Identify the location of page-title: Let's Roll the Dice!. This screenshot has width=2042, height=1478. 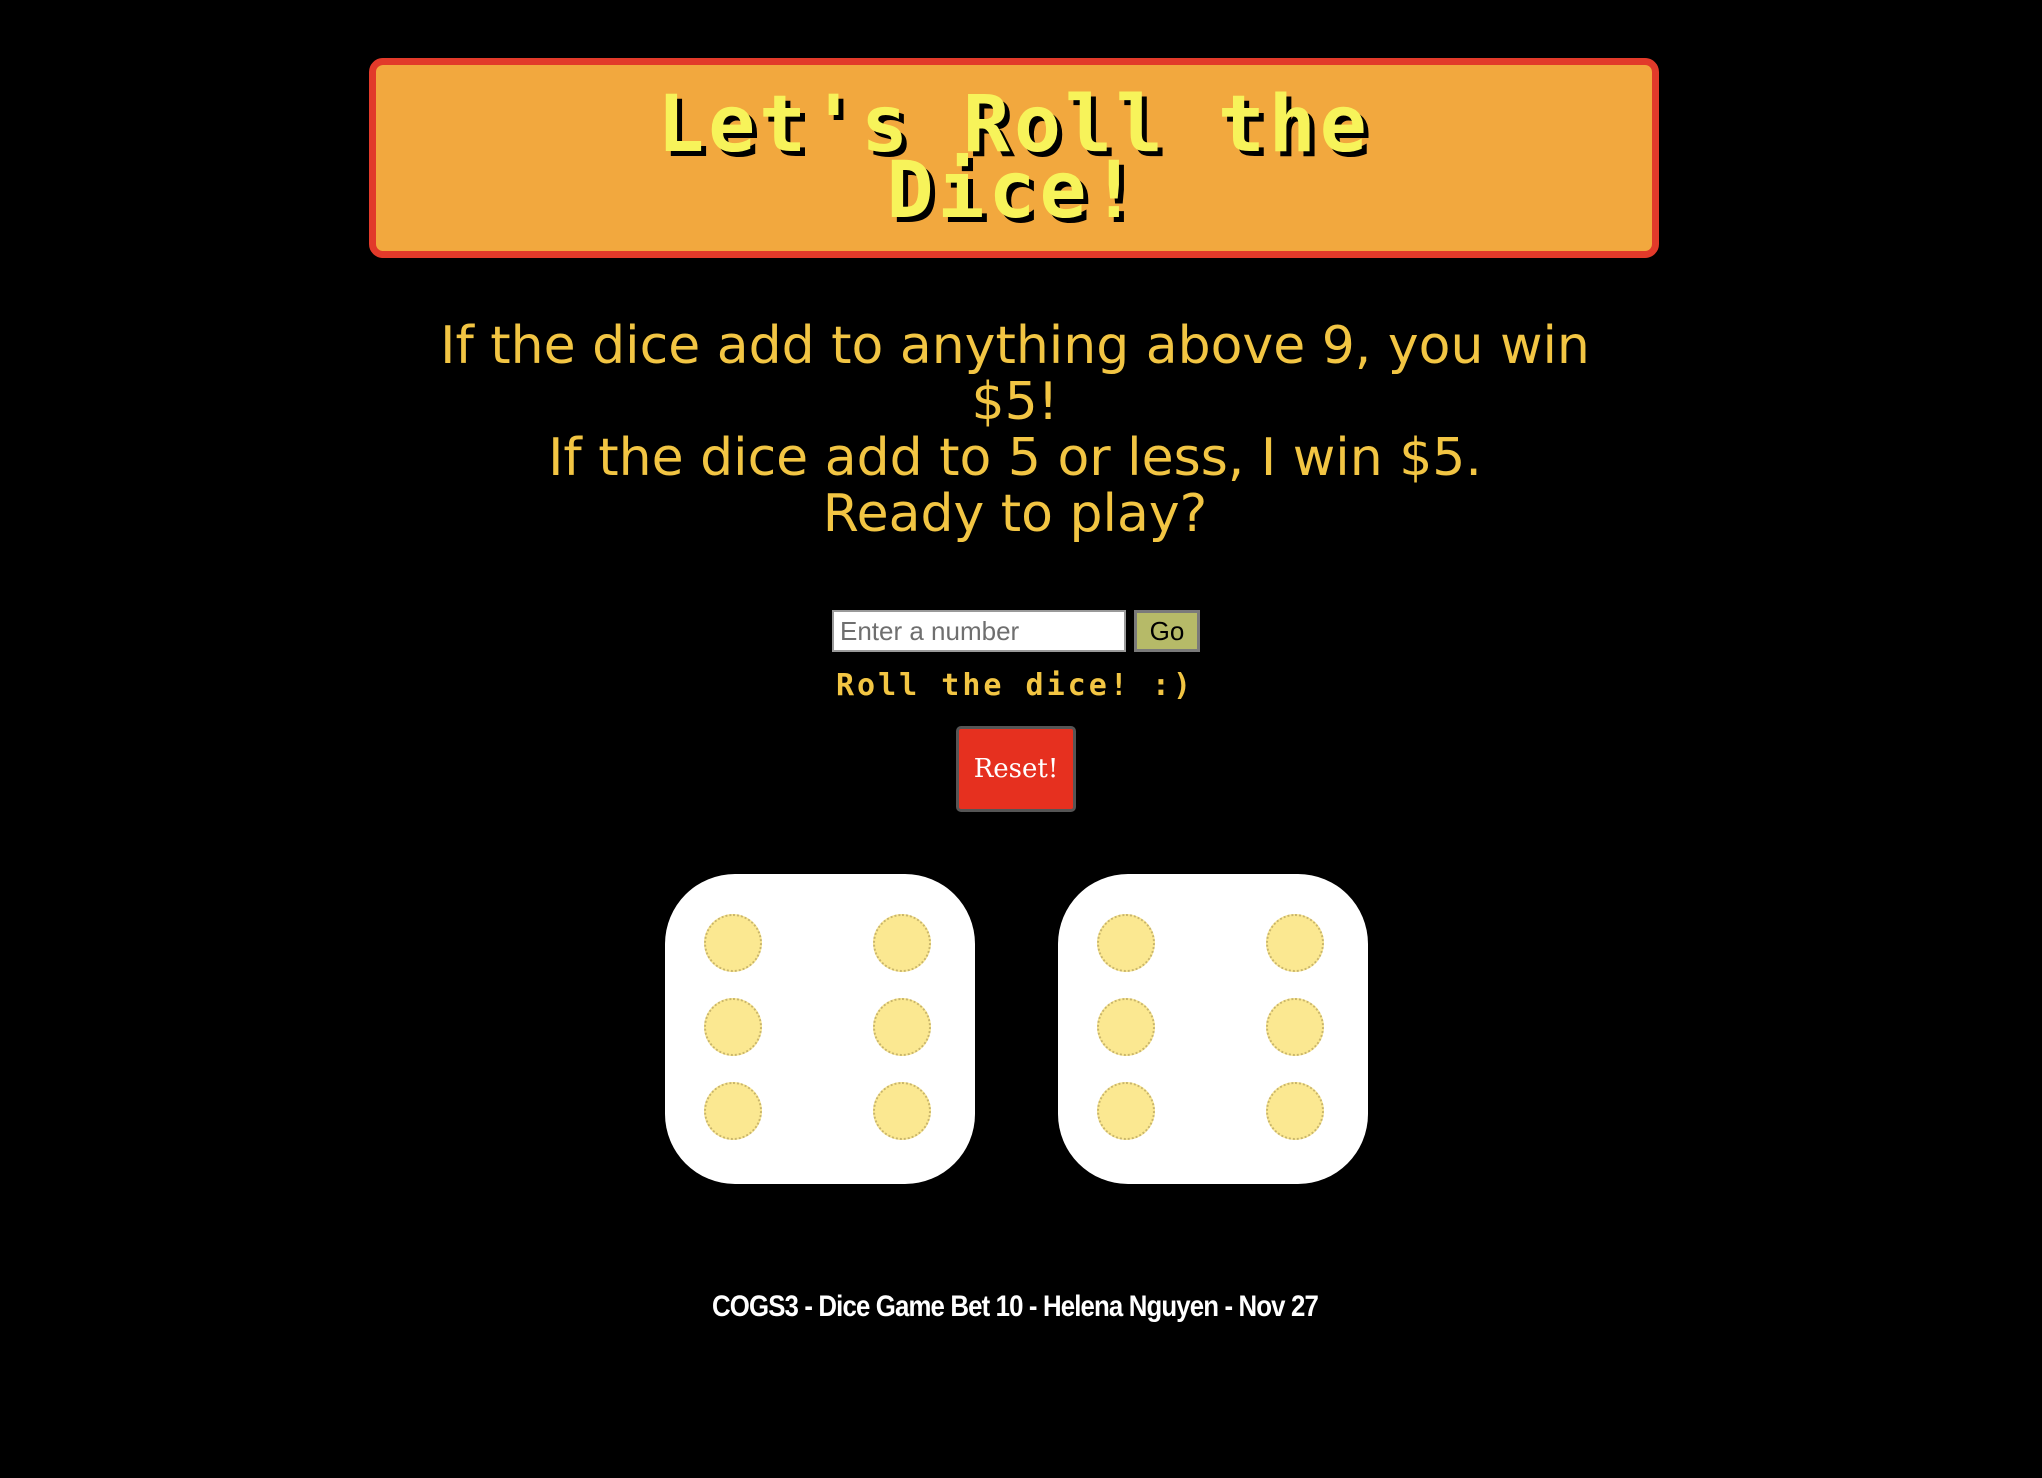
(1014, 158).